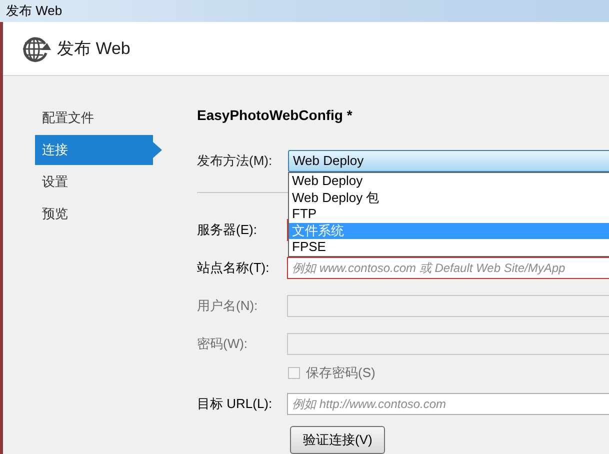 The width and height of the screenshot is (609, 454). Describe the element at coordinates (94, 118) in the screenshot. I see `sidebar-item: 配置文件` at that location.